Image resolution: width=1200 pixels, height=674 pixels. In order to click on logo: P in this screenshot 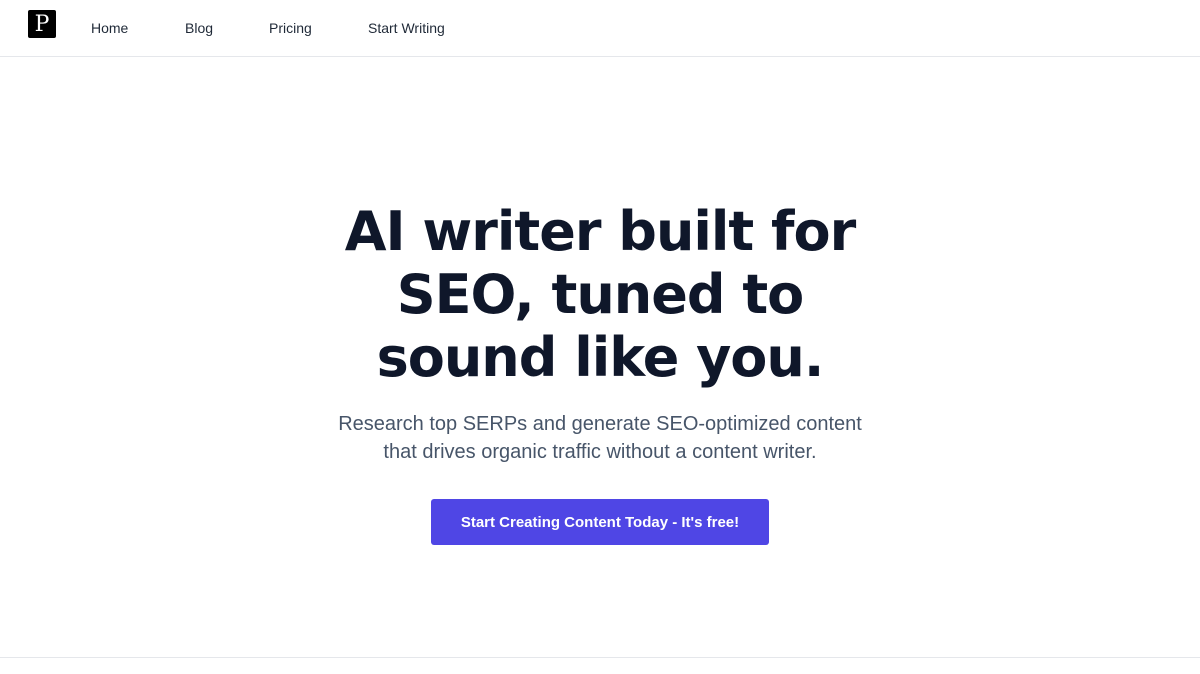, I will do `click(42, 24)`.